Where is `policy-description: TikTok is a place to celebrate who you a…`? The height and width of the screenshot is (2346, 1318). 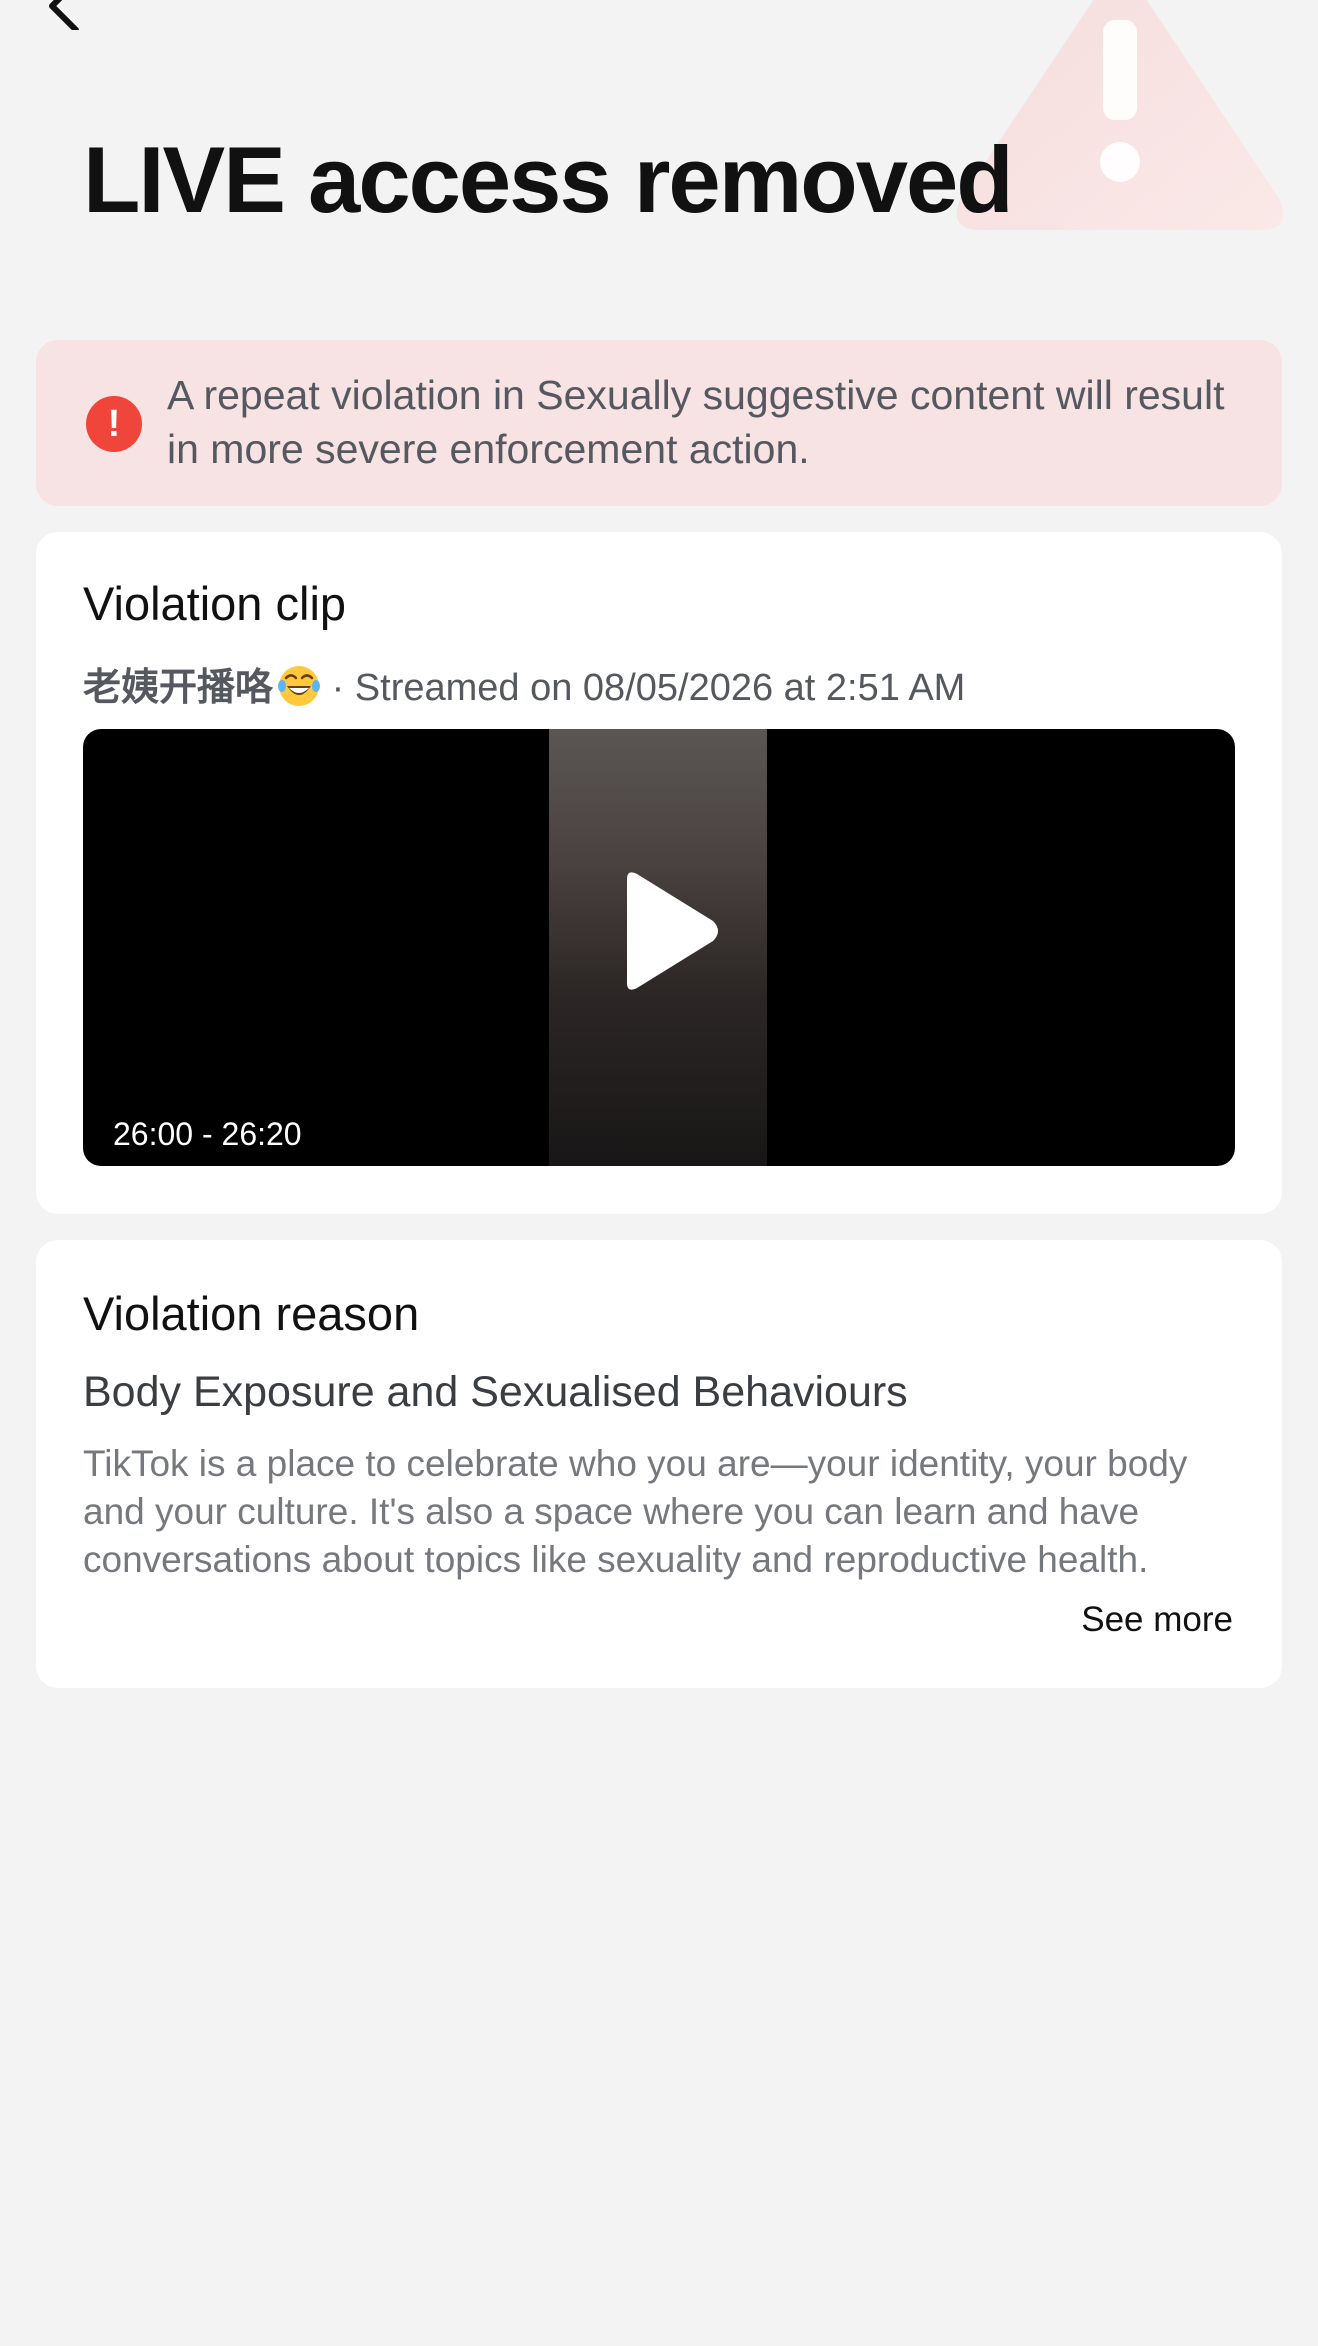 policy-description: TikTok is a place to celebrate who you a… is located at coordinates (635, 1511).